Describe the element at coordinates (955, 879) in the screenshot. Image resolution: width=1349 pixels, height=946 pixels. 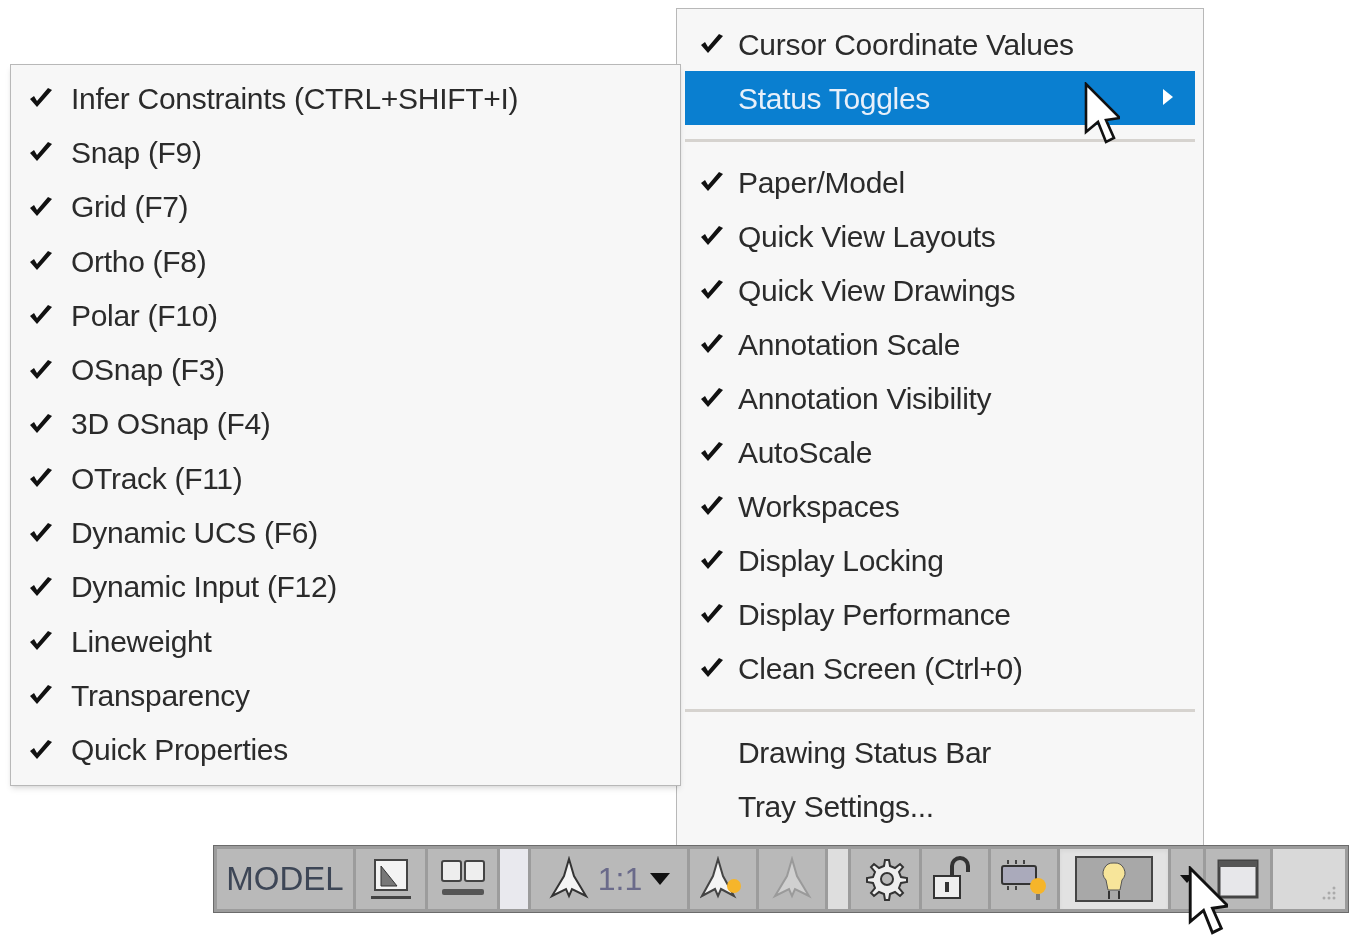
I see `lock-button` at that location.